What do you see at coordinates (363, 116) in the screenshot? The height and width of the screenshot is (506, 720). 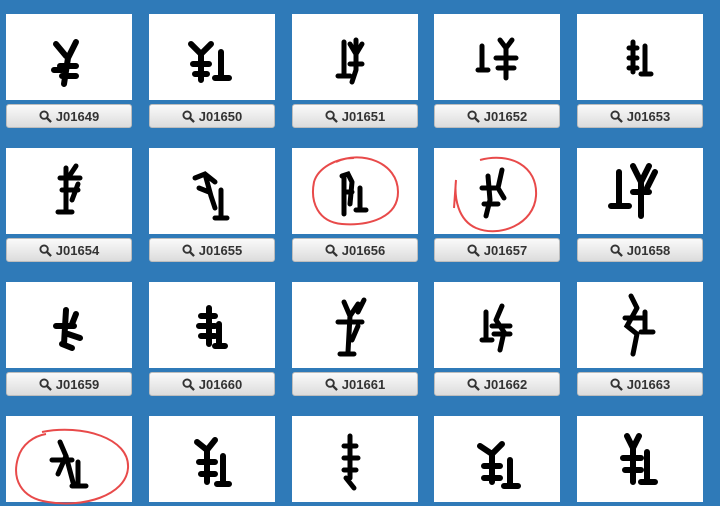 I see `code-label: J01651` at bounding box center [363, 116].